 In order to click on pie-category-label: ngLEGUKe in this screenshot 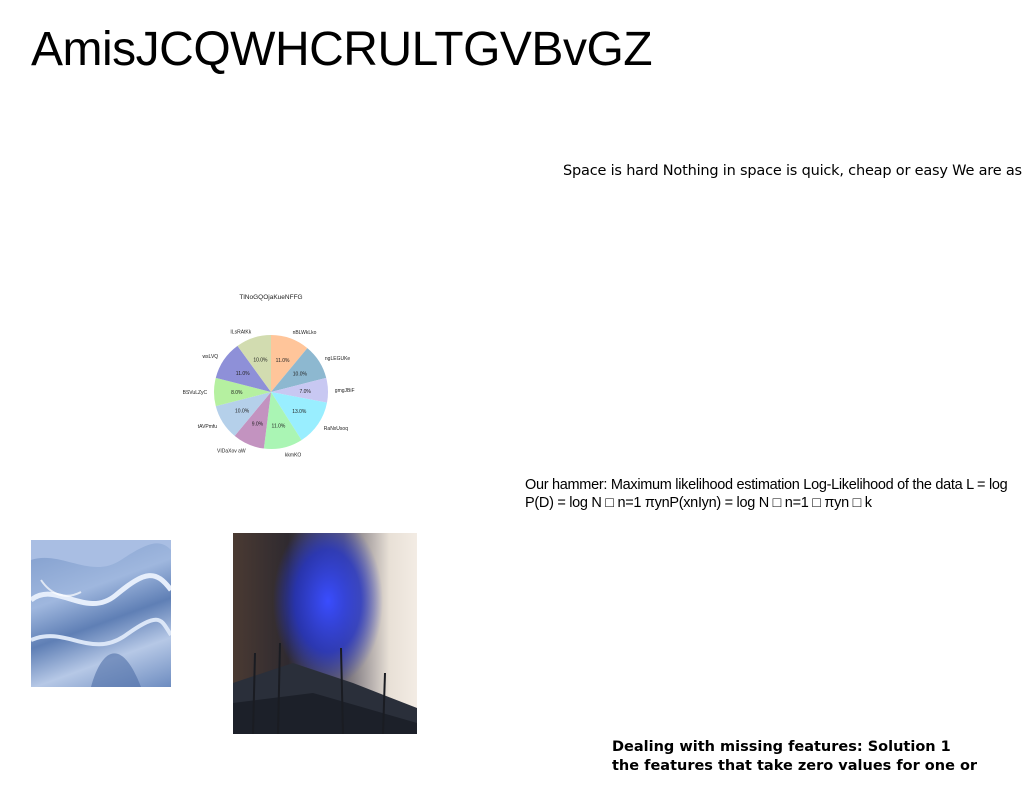, I will do `click(338, 359)`.